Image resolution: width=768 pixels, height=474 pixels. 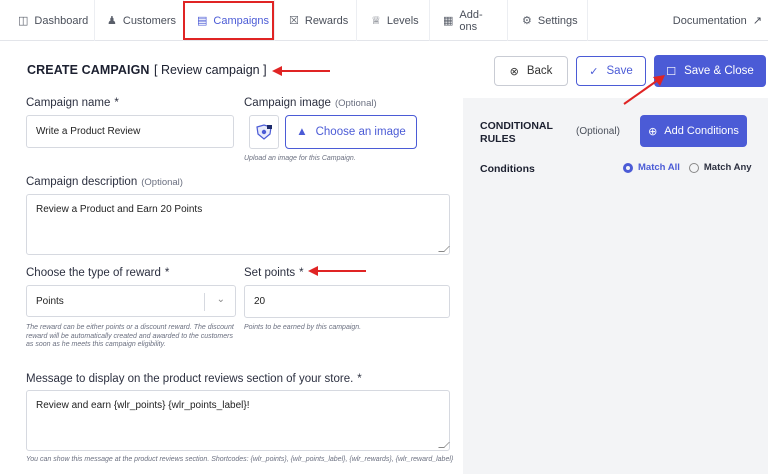 I want to click on arrow-set-points, so click(x=337, y=271).